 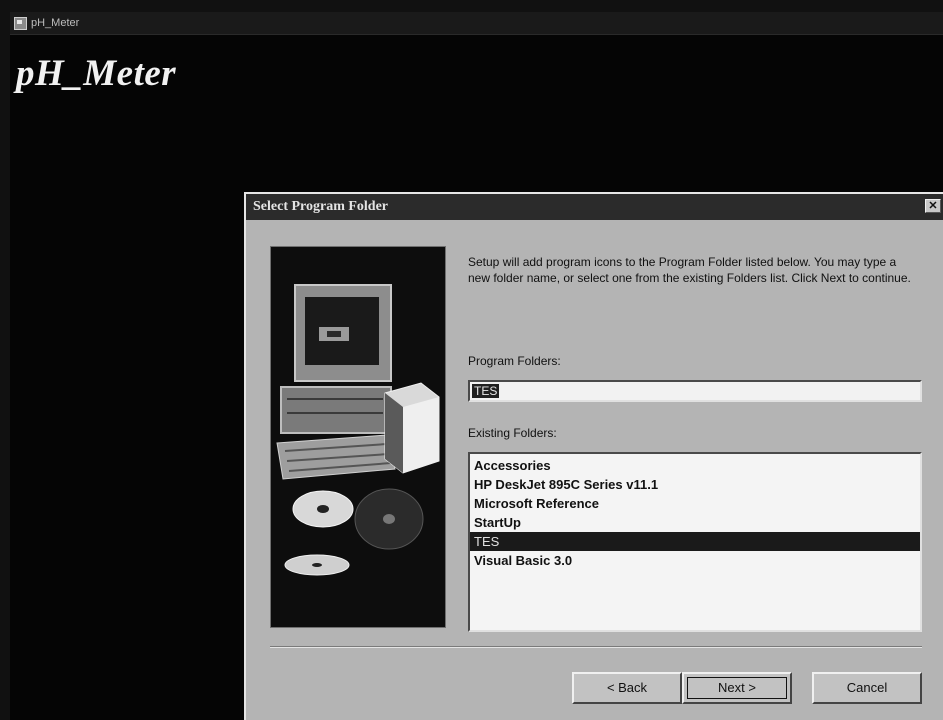 I want to click on program-folders-label: Program Folders:, so click(x=514, y=361).